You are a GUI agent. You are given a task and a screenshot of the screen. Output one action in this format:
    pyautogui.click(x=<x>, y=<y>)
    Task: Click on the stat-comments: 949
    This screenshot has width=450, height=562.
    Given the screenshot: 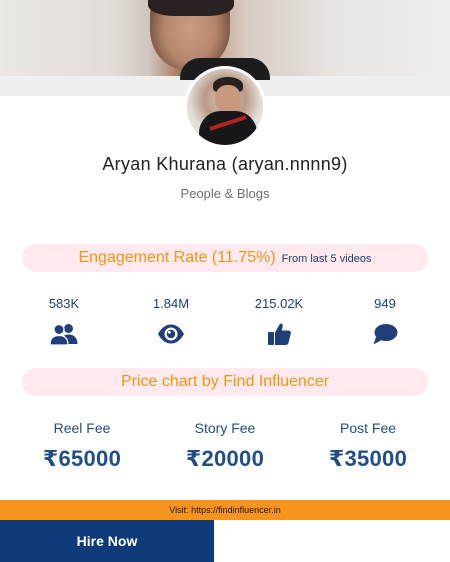 What is the action you would take?
    pyautogui.click(x=385, y=321)
    